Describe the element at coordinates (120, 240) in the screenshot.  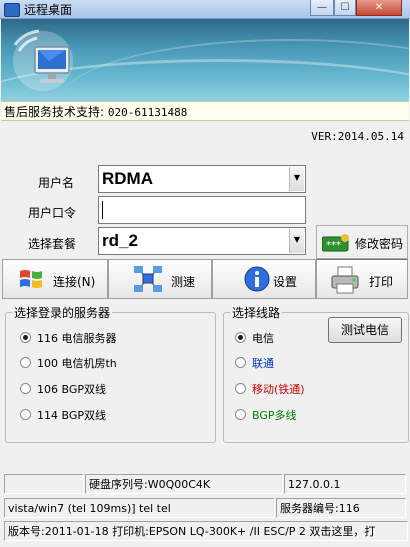
I see `package-value: rd_2` at that location.